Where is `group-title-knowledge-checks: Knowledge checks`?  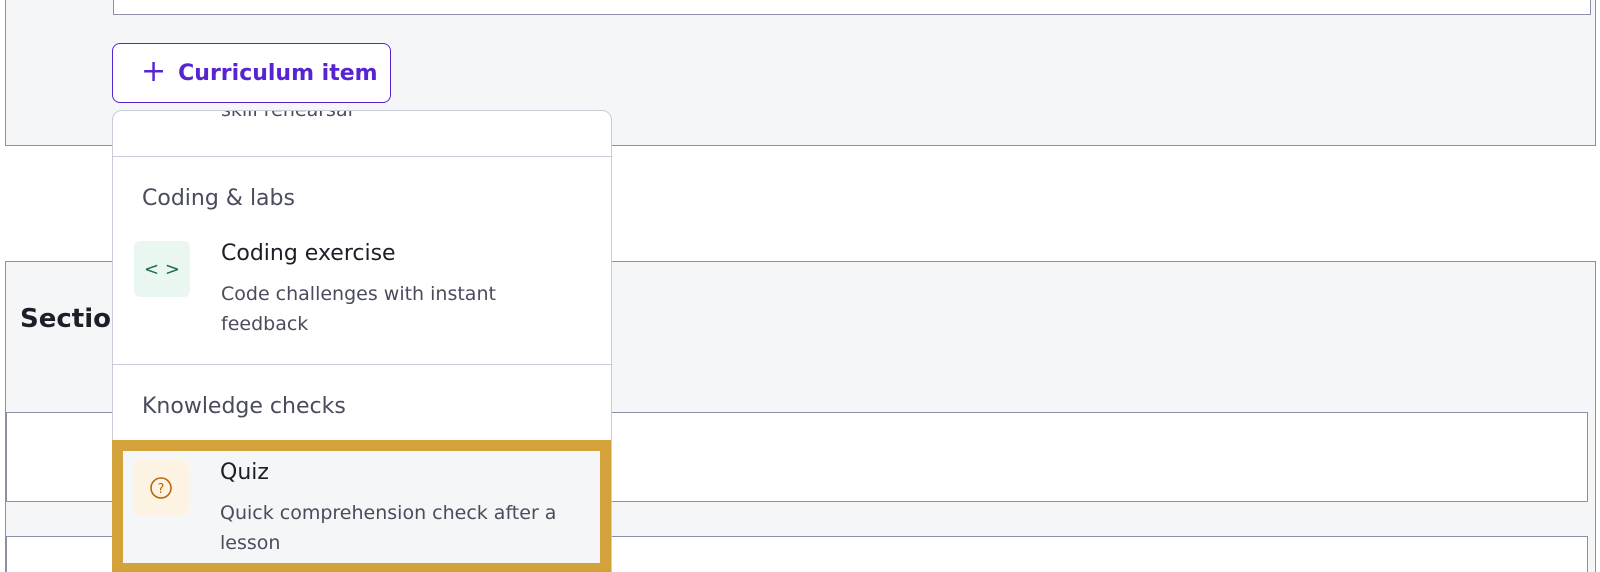
group-title-knowledge-checks: Knowledge checks is located at coordinates (244, 406).